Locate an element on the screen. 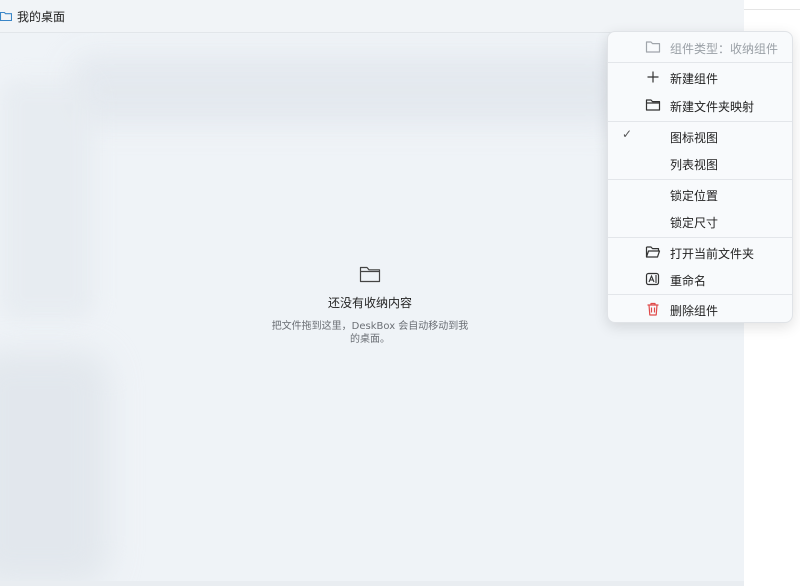 This screenshot has width=800, height=586. menu-item-label: 列表视图 is located at coordinates (694, 165).